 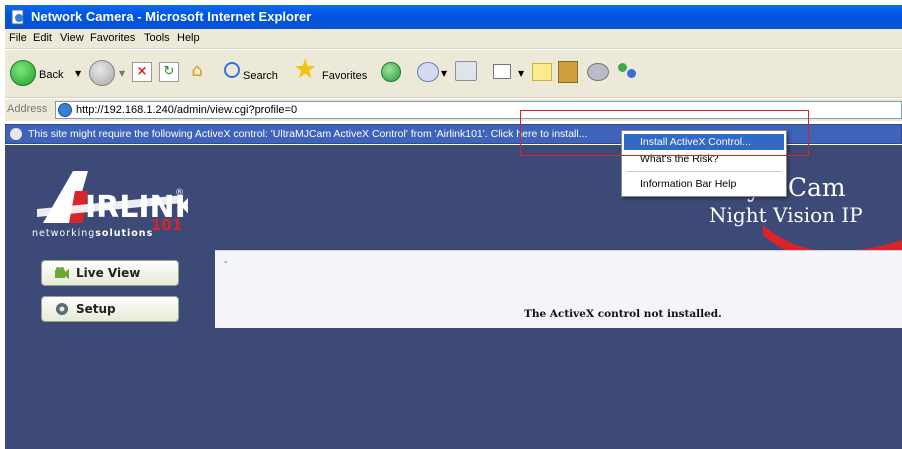 What do you see at coordinates (704, 171) in the screenshot?
I see `menu-separator` at bounding box center [704, 171].